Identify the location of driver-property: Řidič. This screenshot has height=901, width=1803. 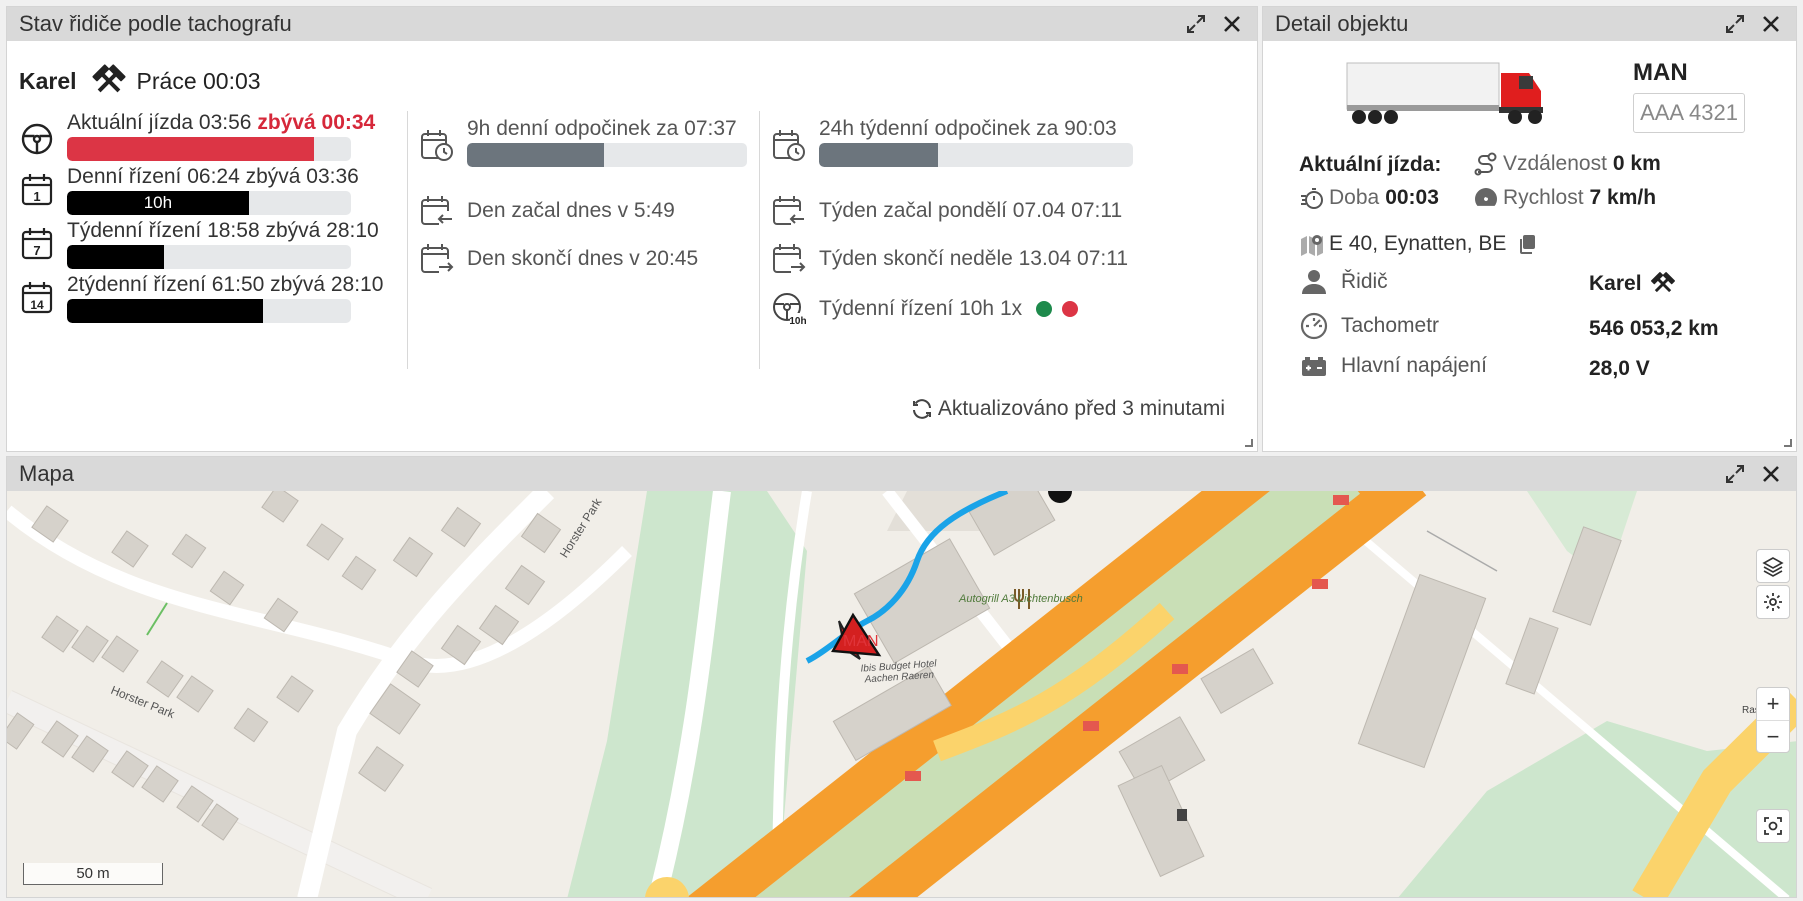
(1343, 282).